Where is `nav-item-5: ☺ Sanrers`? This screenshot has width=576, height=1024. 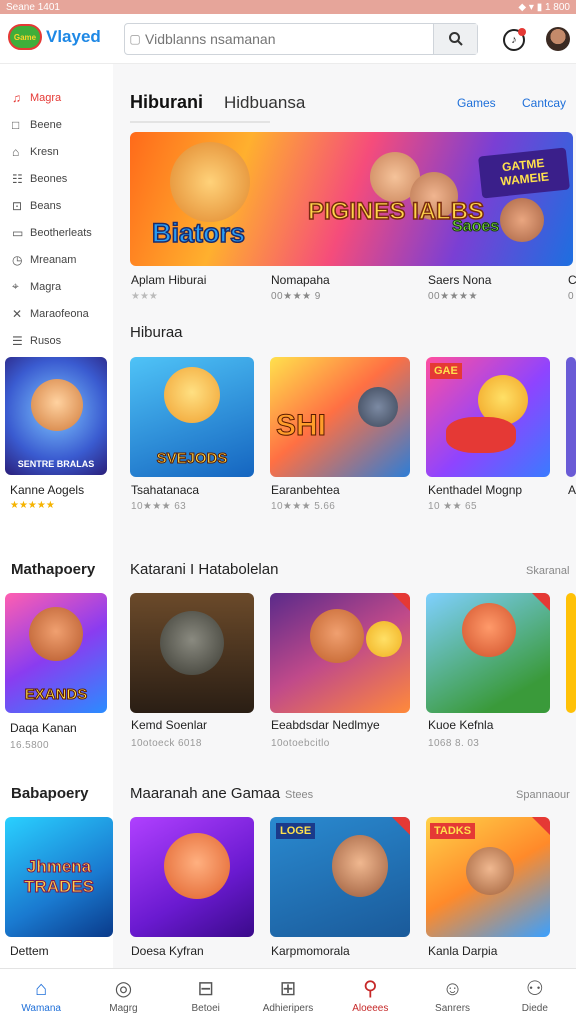 nav-item-5: ☺ Sanrers is located at coordinates (452, 996).